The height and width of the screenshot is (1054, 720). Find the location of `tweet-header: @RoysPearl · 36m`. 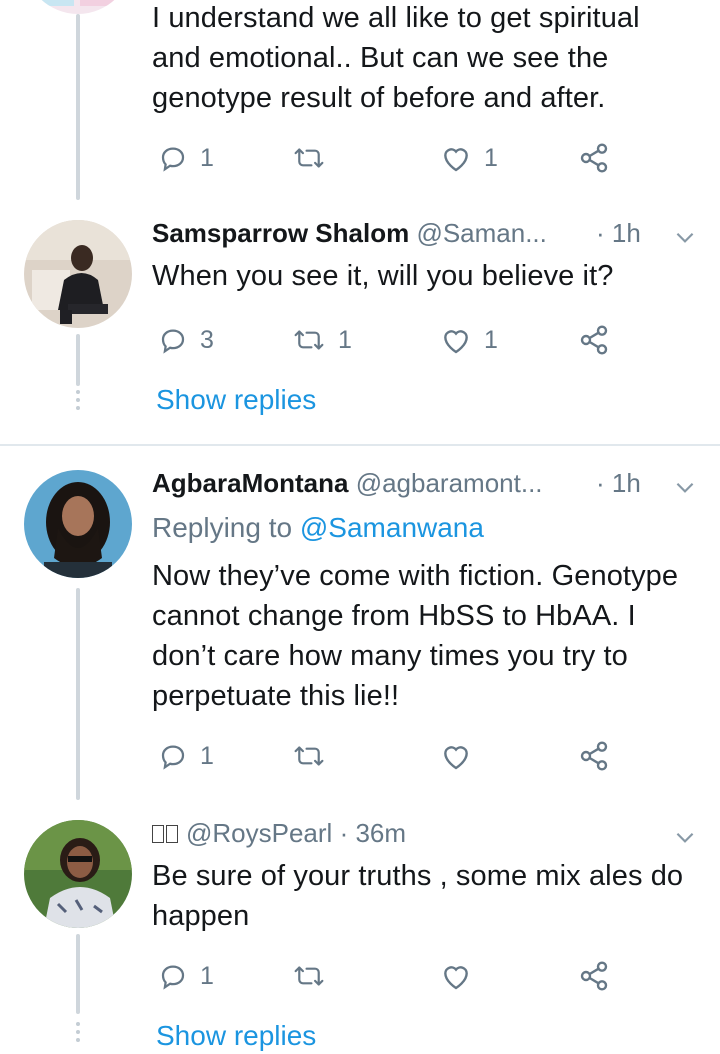

tweet-header: @RoysPearl · 36m is located at coordinates (279, 833).